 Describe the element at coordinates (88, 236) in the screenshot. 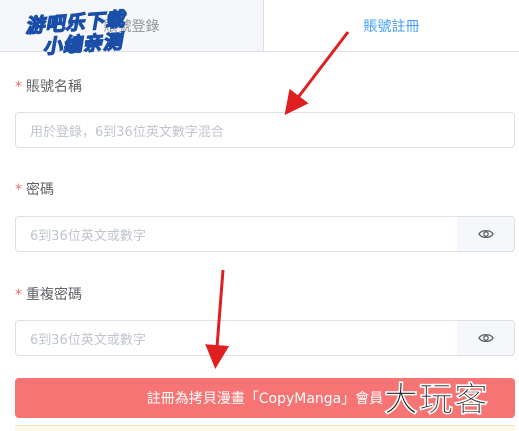

I see `password-placeholder: 6到36位英文或數字` at that location.